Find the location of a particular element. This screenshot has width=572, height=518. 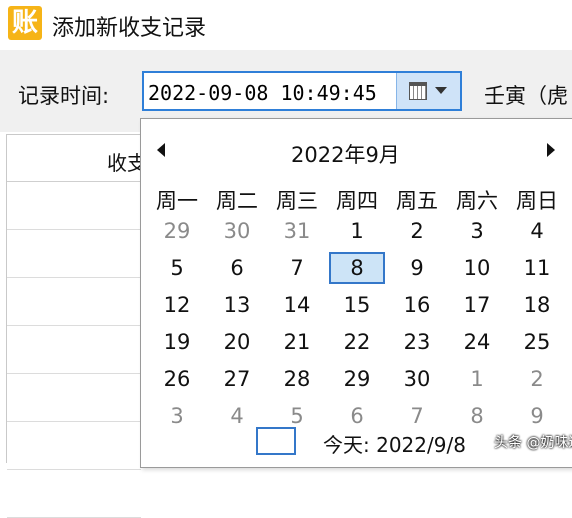

next-month-icon is located at coordinates (551, 150).